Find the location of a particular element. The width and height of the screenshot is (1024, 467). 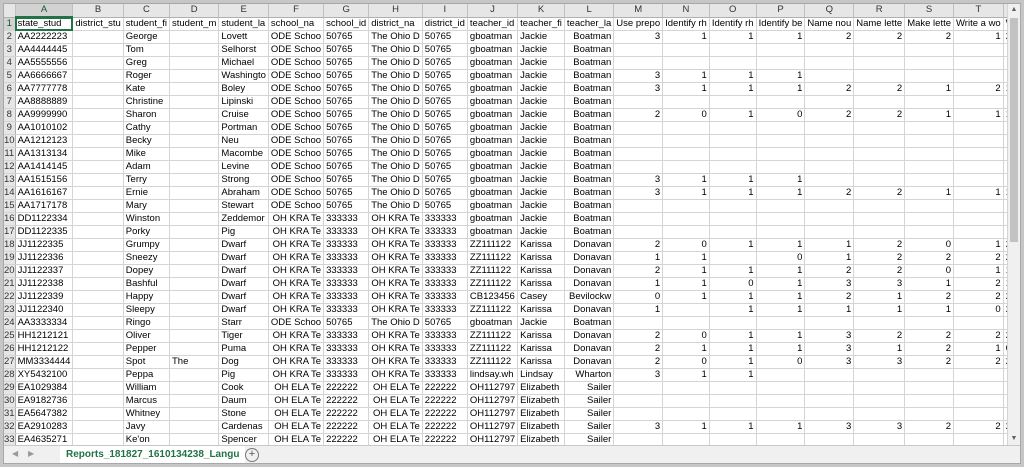

table-cell: DD1122334 is located at coordinates (44, 219).